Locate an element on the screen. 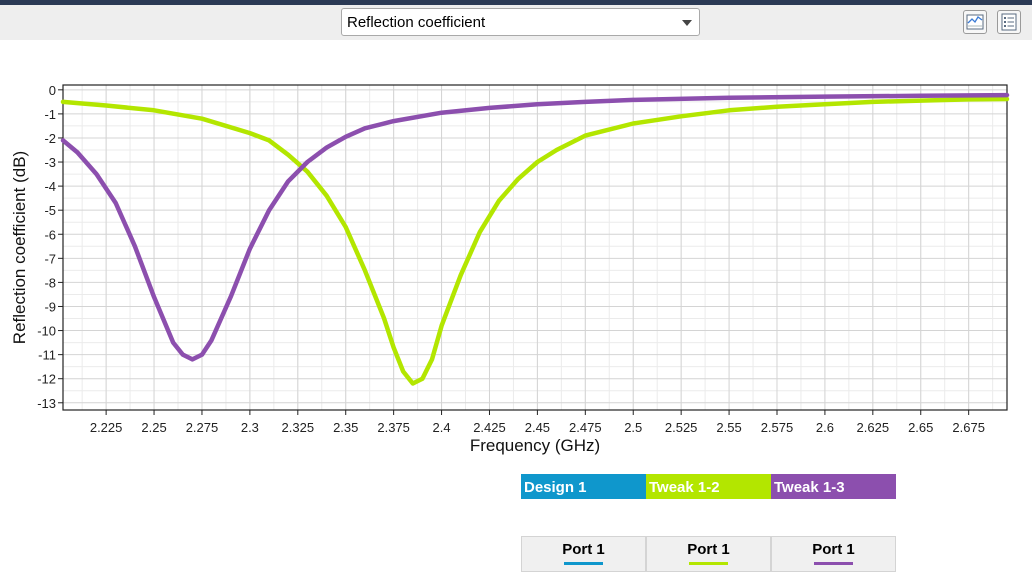 Image resolution: width=1032 pixels, height=587 pixels. port-tab-design-1: Port 1 is located at coordinates (583, 554).